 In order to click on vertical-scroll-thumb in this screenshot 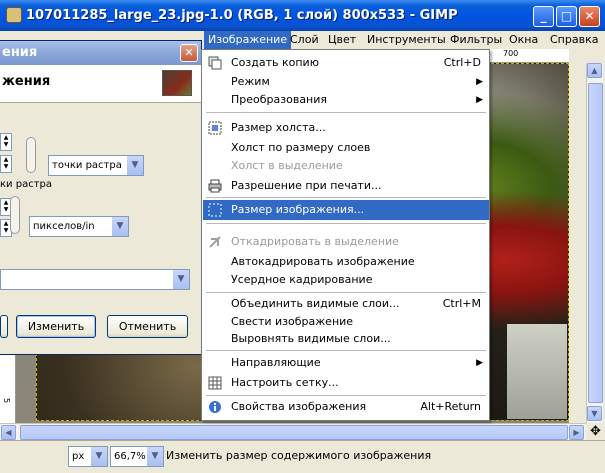, I will do `click(595, 243)`.